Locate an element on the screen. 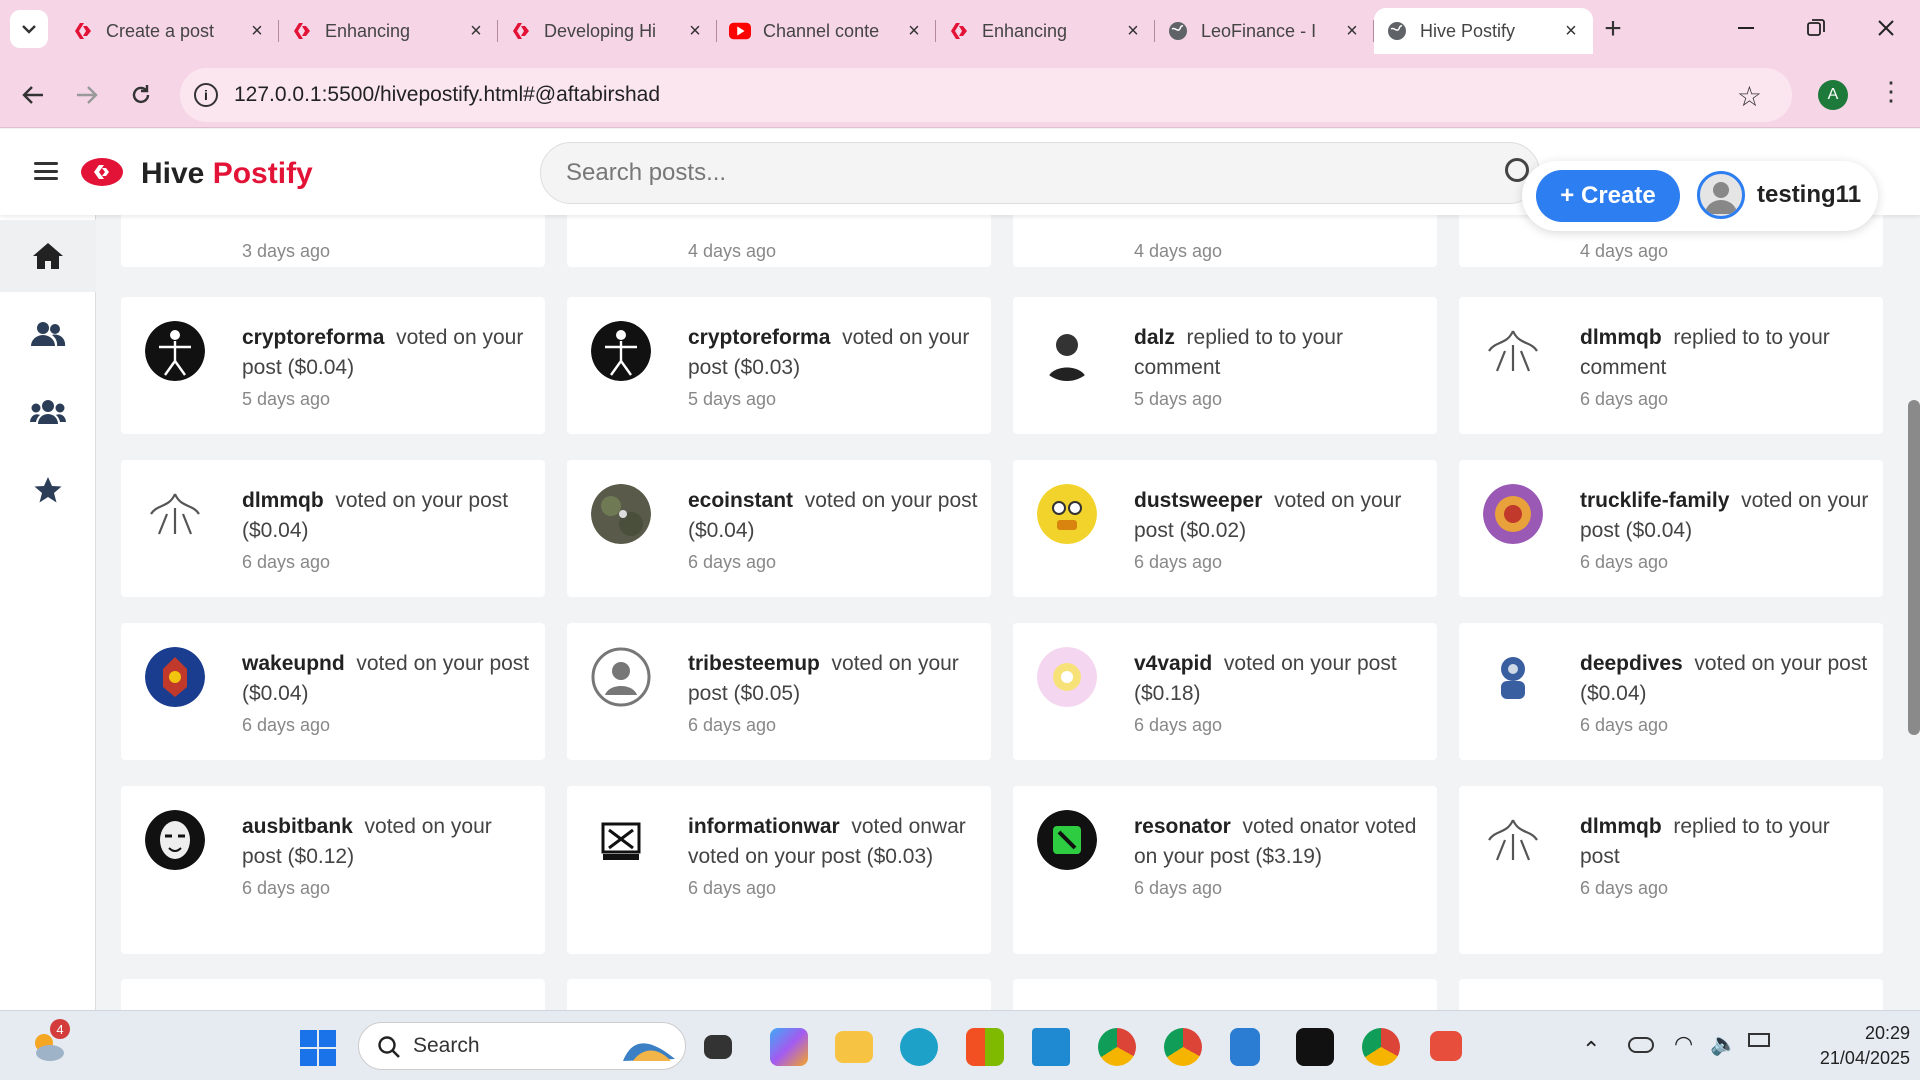 The height and width of the screenshot is (1080, 1920). sidebar-item-home is located at coordinates (48, 256).